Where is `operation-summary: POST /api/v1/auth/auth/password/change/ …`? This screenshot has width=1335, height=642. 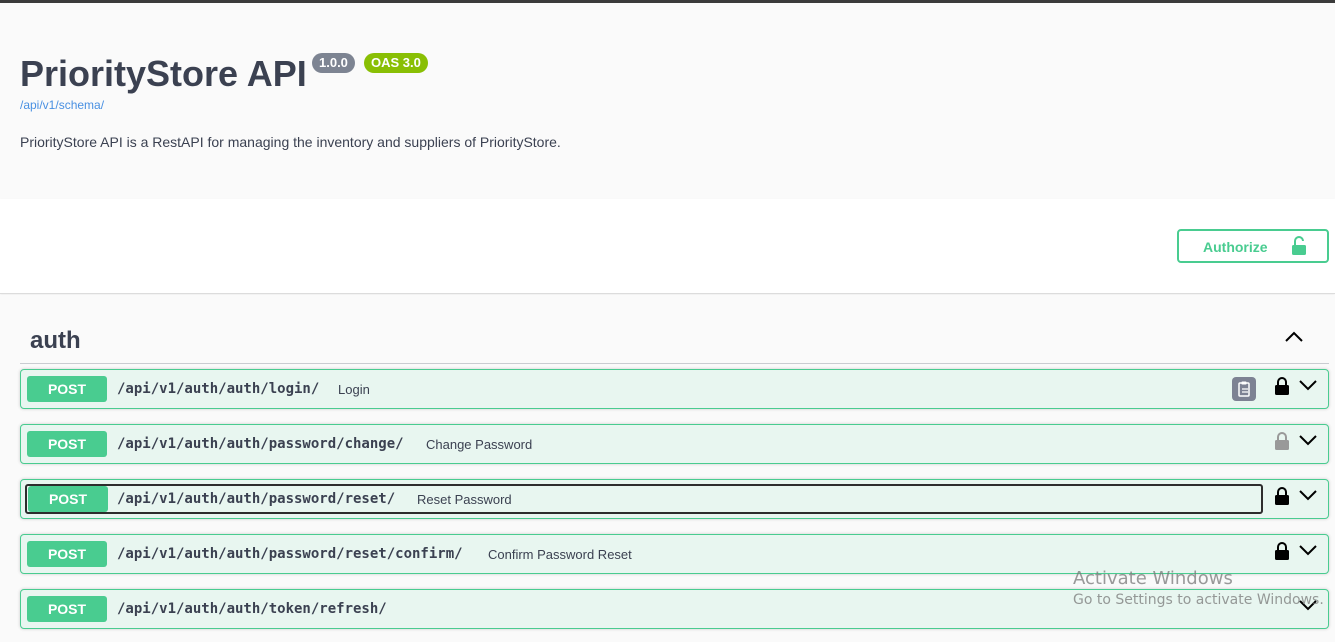
operation-summary: POST /api/v1/auth/auth/password/change/ … is located at coordinates (644, 444).